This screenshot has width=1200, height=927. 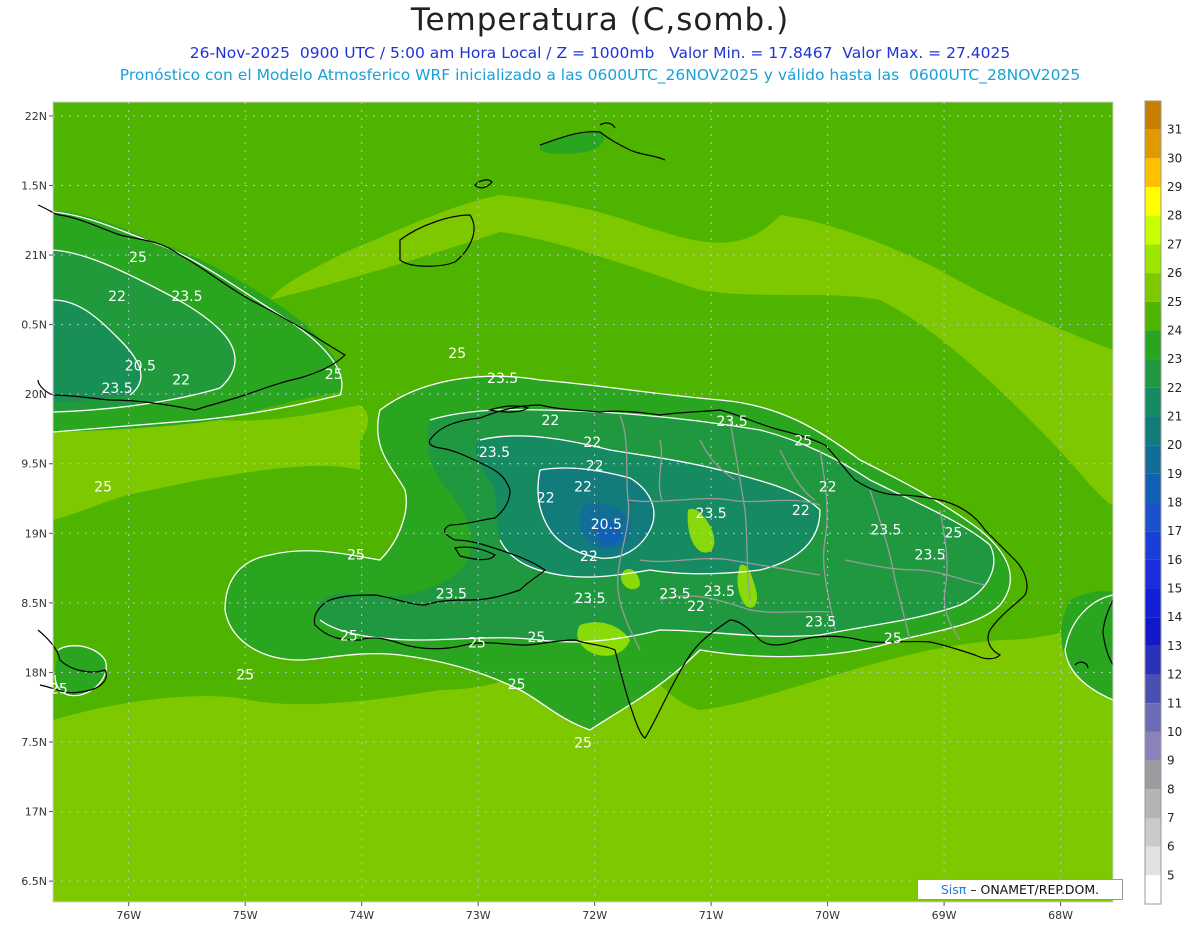 I want to click on lon-tick-label: 76W, so click(x=128, y=915).